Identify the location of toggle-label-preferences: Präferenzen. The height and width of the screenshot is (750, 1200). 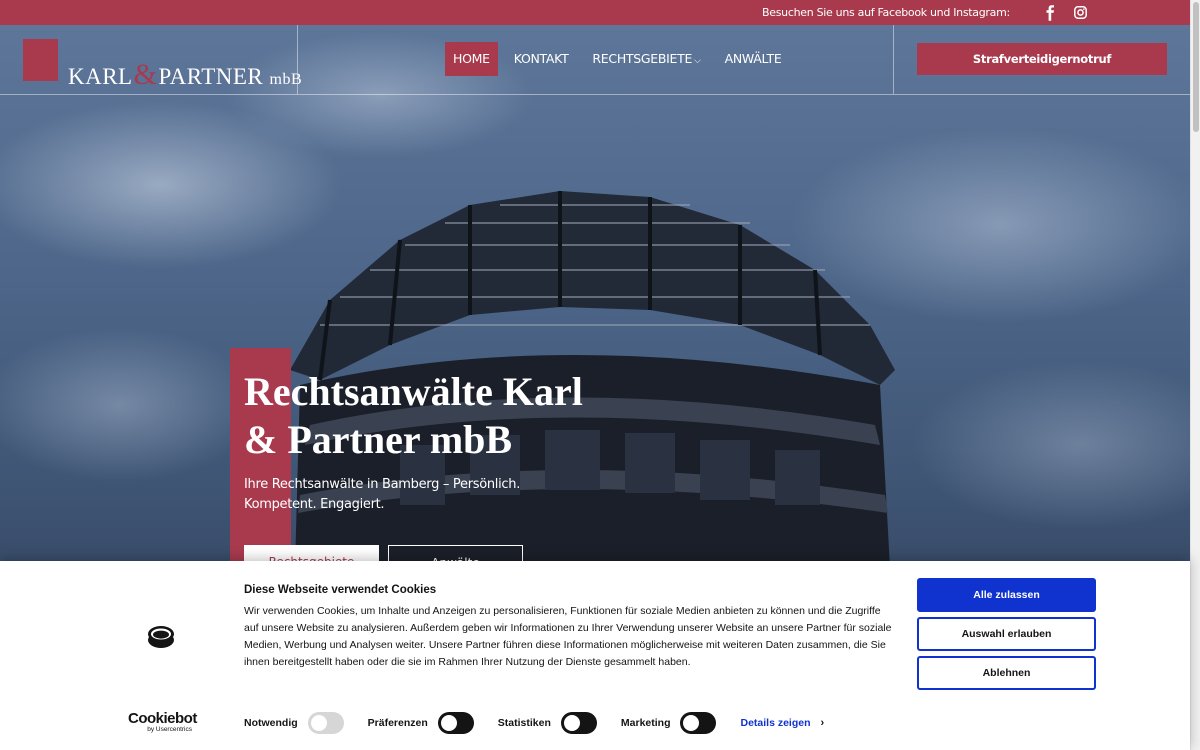
(397, 722).